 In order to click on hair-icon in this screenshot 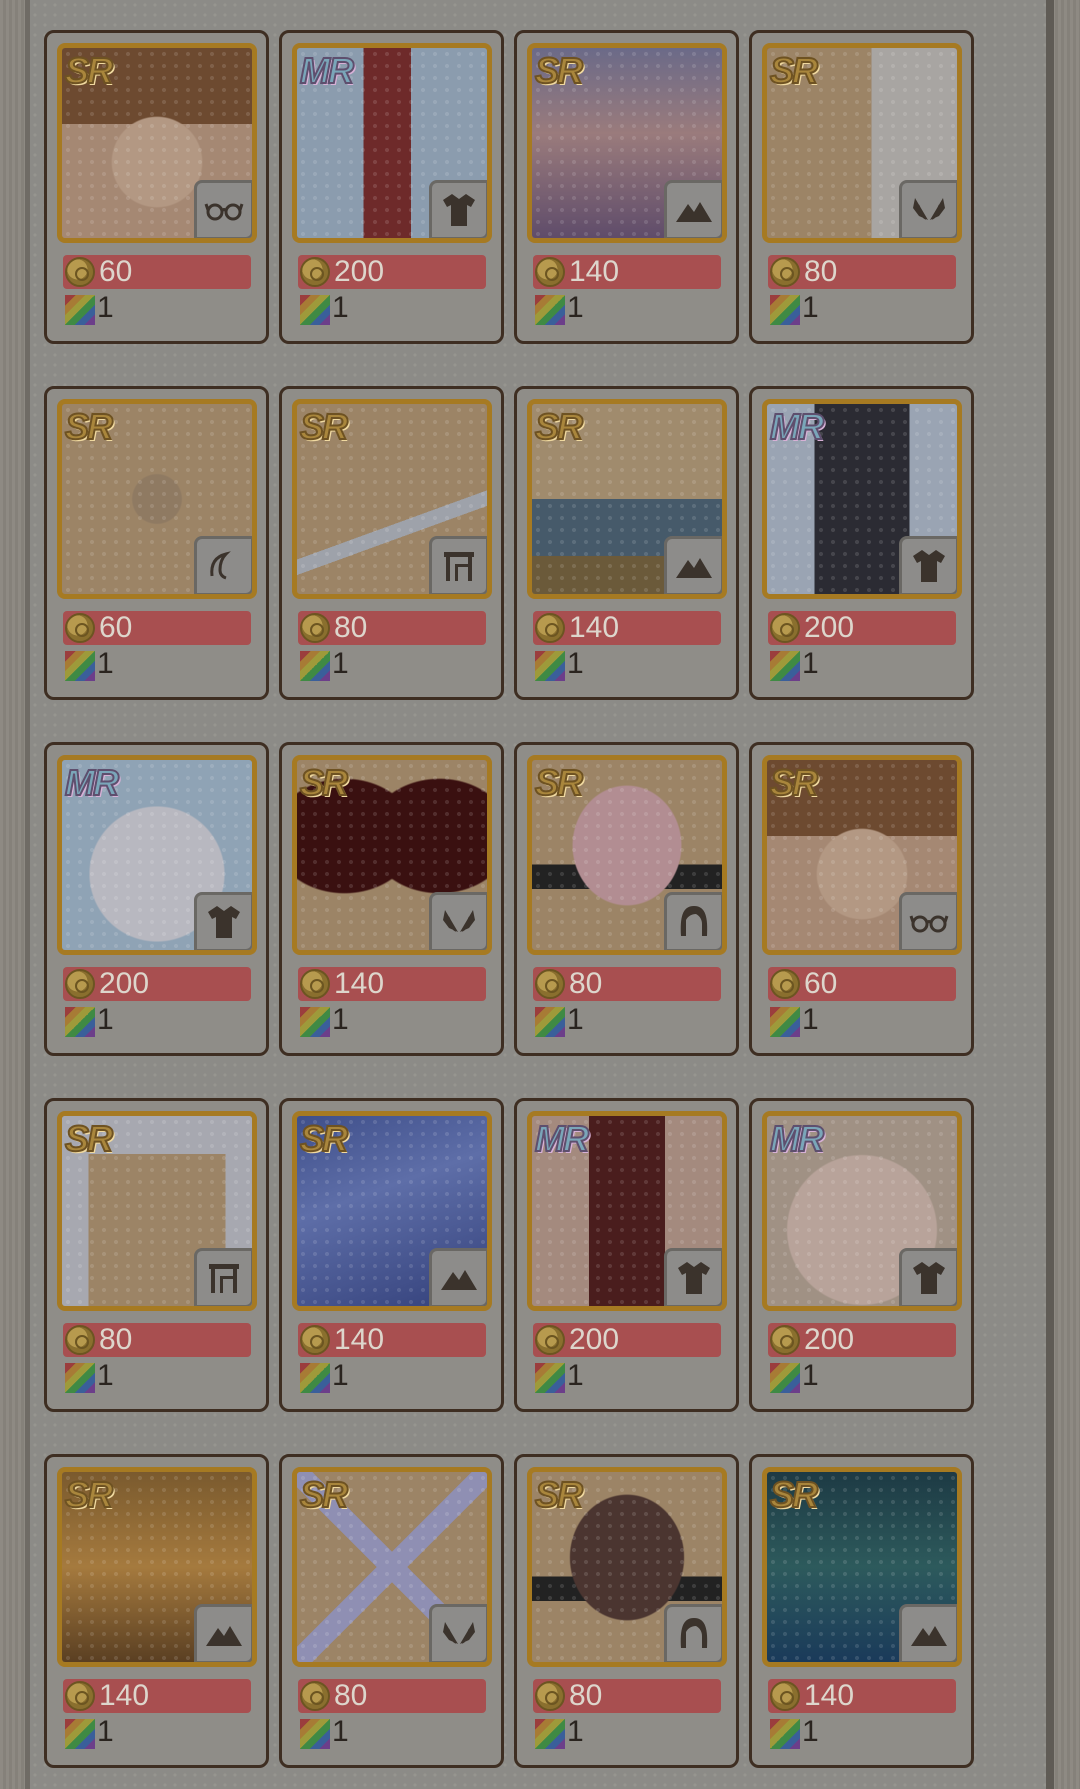, I will do `click(693, 1633)`.